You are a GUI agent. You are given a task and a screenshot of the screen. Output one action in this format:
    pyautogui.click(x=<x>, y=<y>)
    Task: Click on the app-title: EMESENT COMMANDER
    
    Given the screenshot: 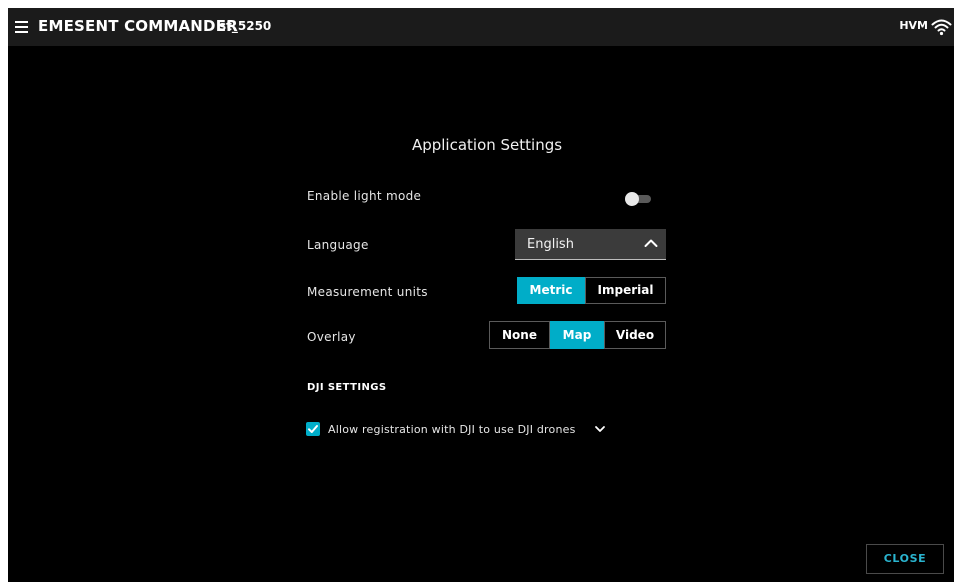 What is the action you would take?
    pyautogui.click(x=138, y=26)
    